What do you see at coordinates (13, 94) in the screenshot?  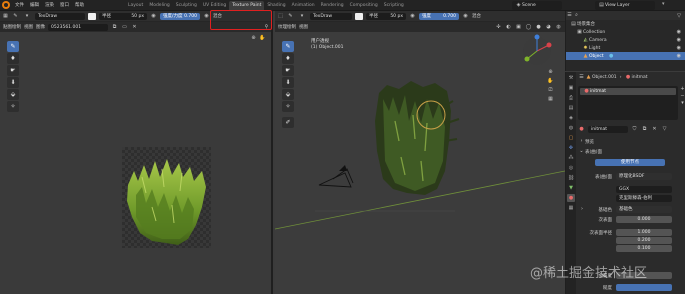 I see `fill-tool-icon: ⬙` at bounding box center [13, 94].